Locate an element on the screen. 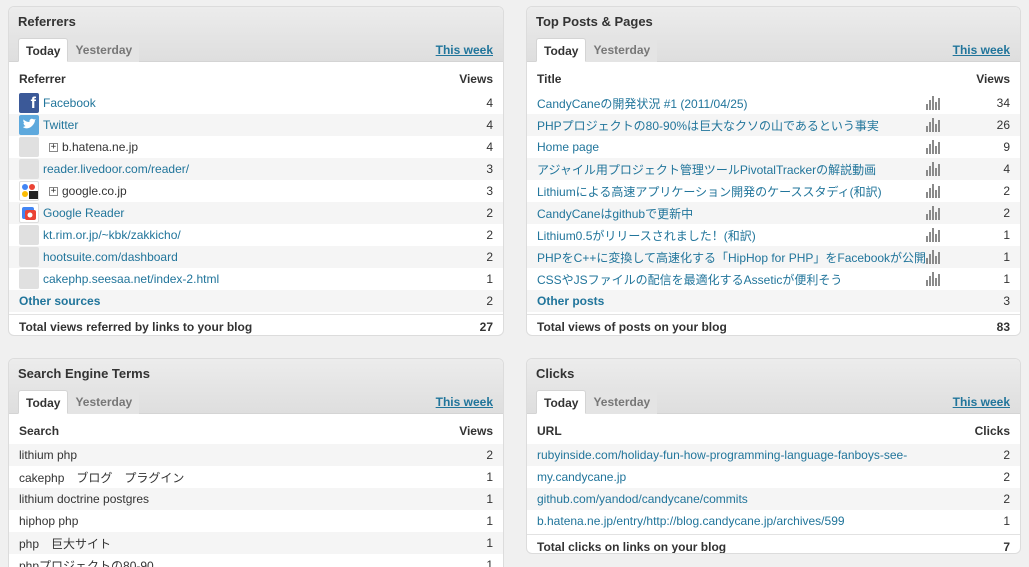  table-row: Other posts 3 is located at coordinates (773, 301).